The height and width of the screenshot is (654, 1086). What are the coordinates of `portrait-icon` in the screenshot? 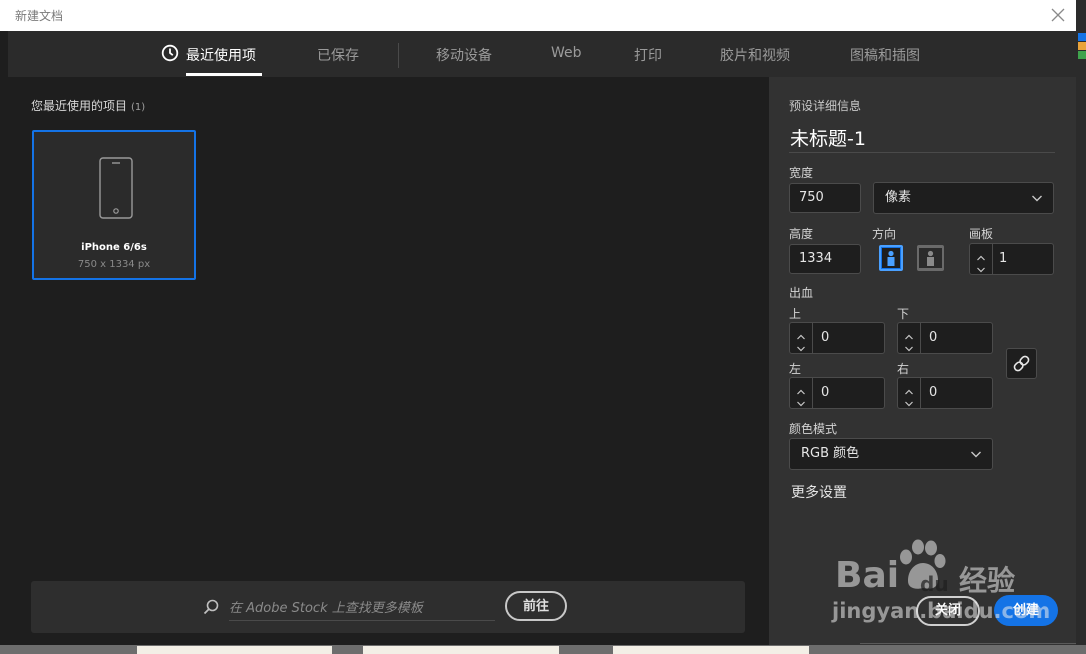 It's located at (891, 258).